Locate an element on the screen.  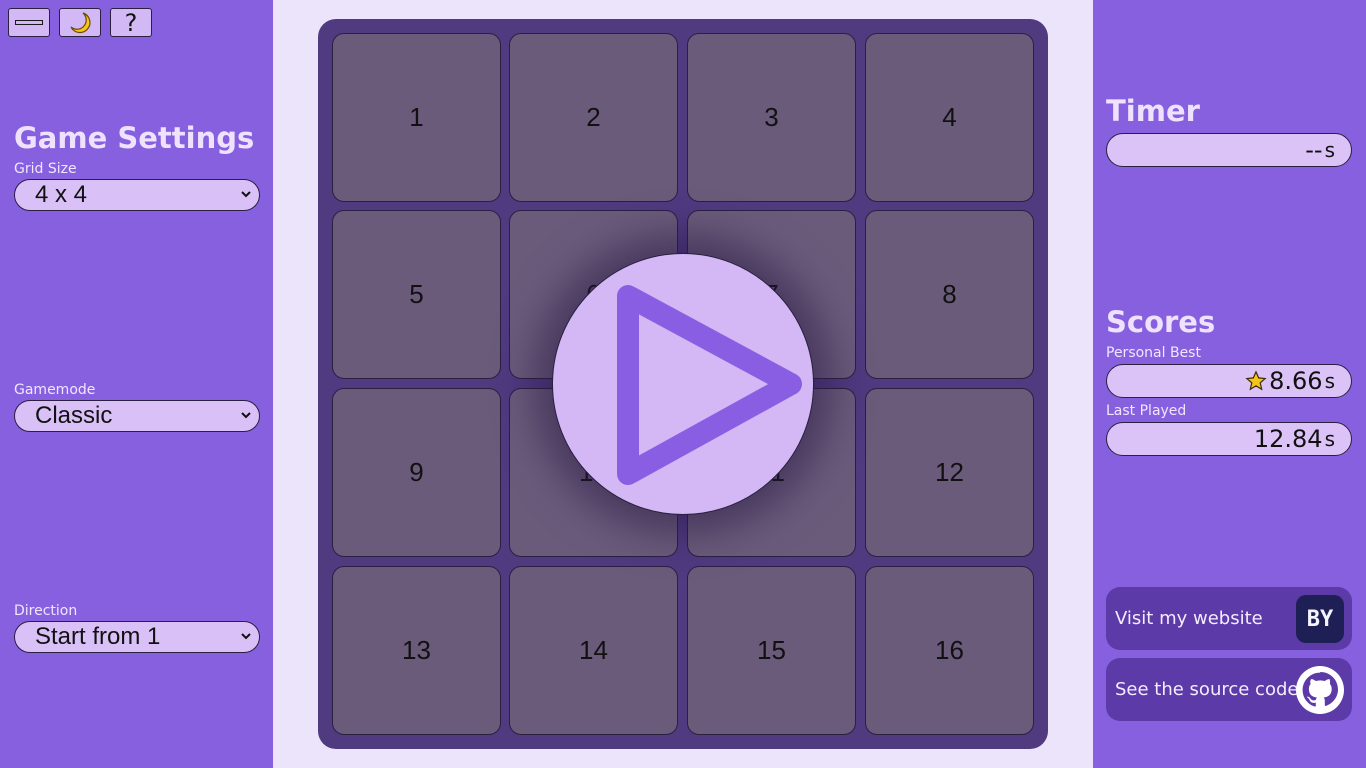
grid-size-label: Grid Size is located at coordinates (45, 169).